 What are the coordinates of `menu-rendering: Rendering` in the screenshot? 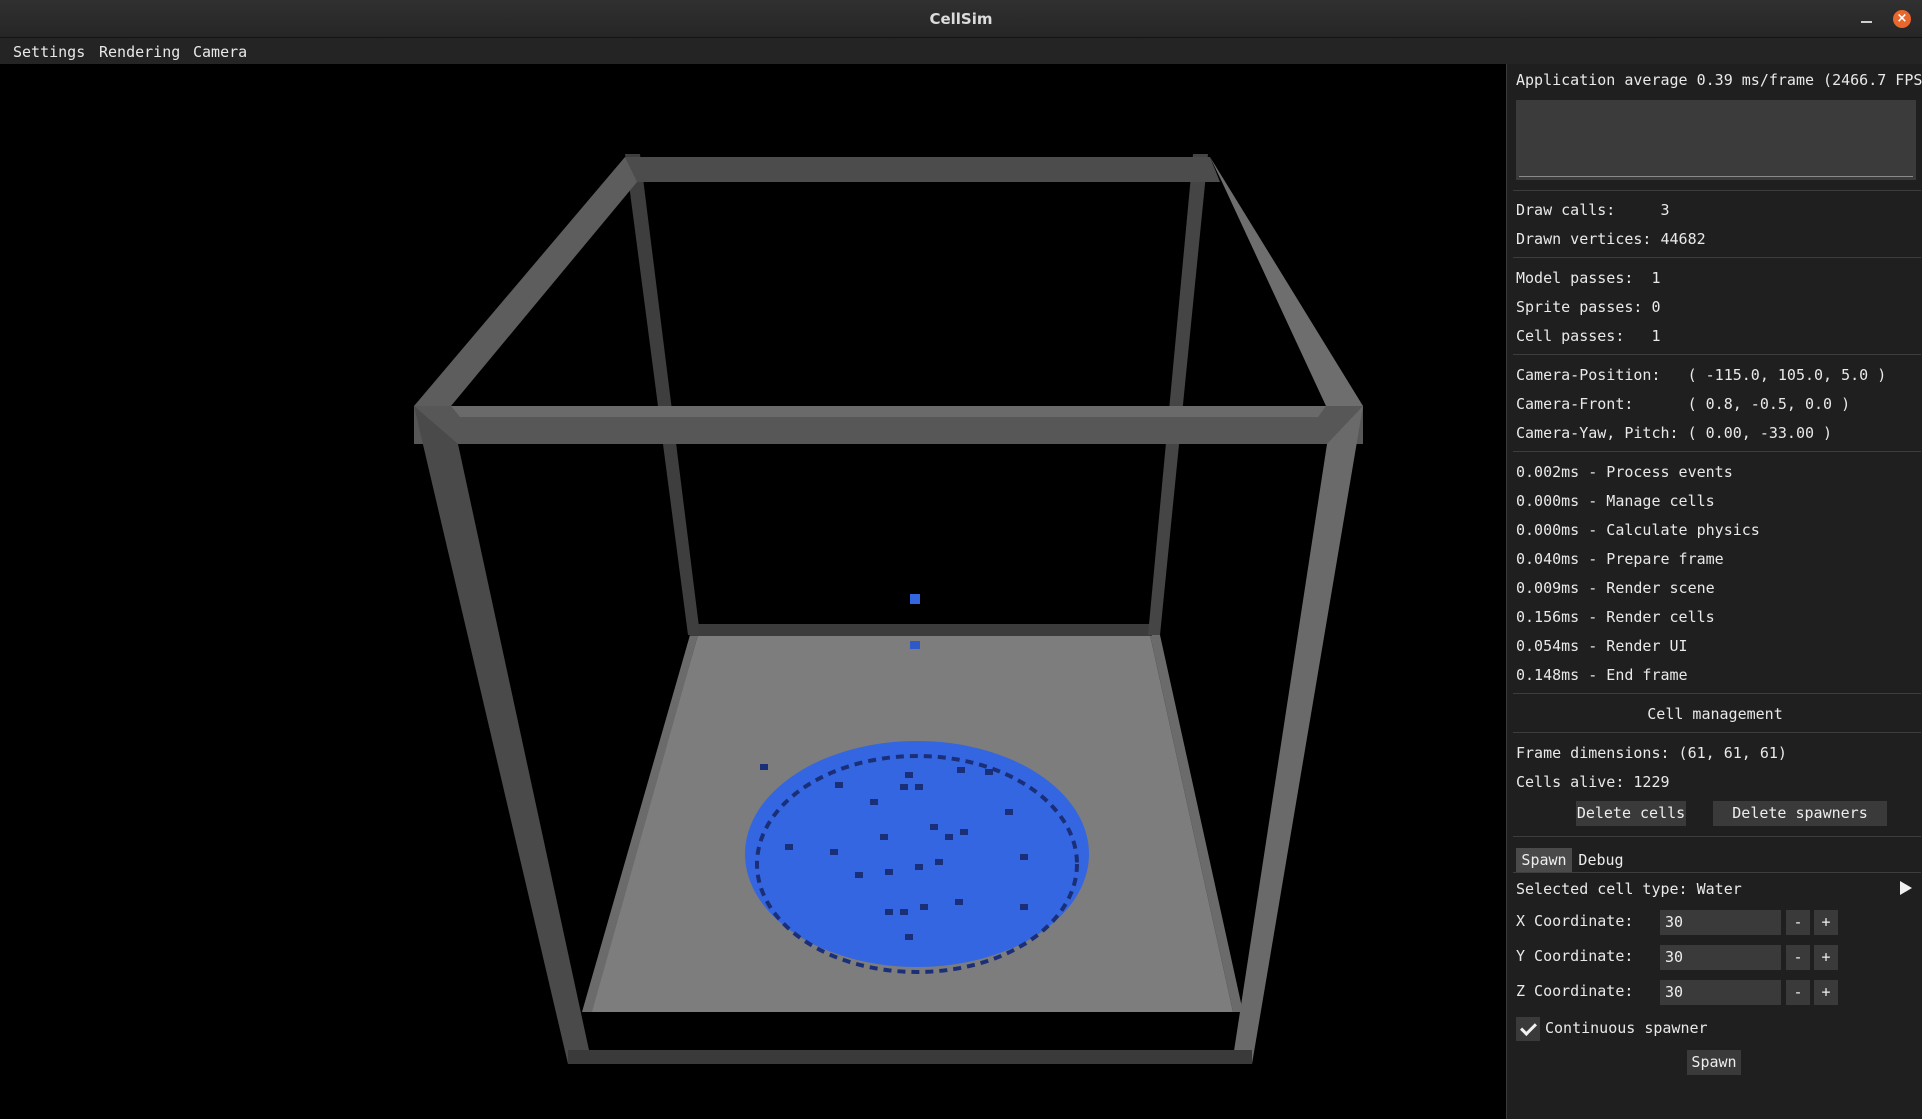 It's located at (139, 52).